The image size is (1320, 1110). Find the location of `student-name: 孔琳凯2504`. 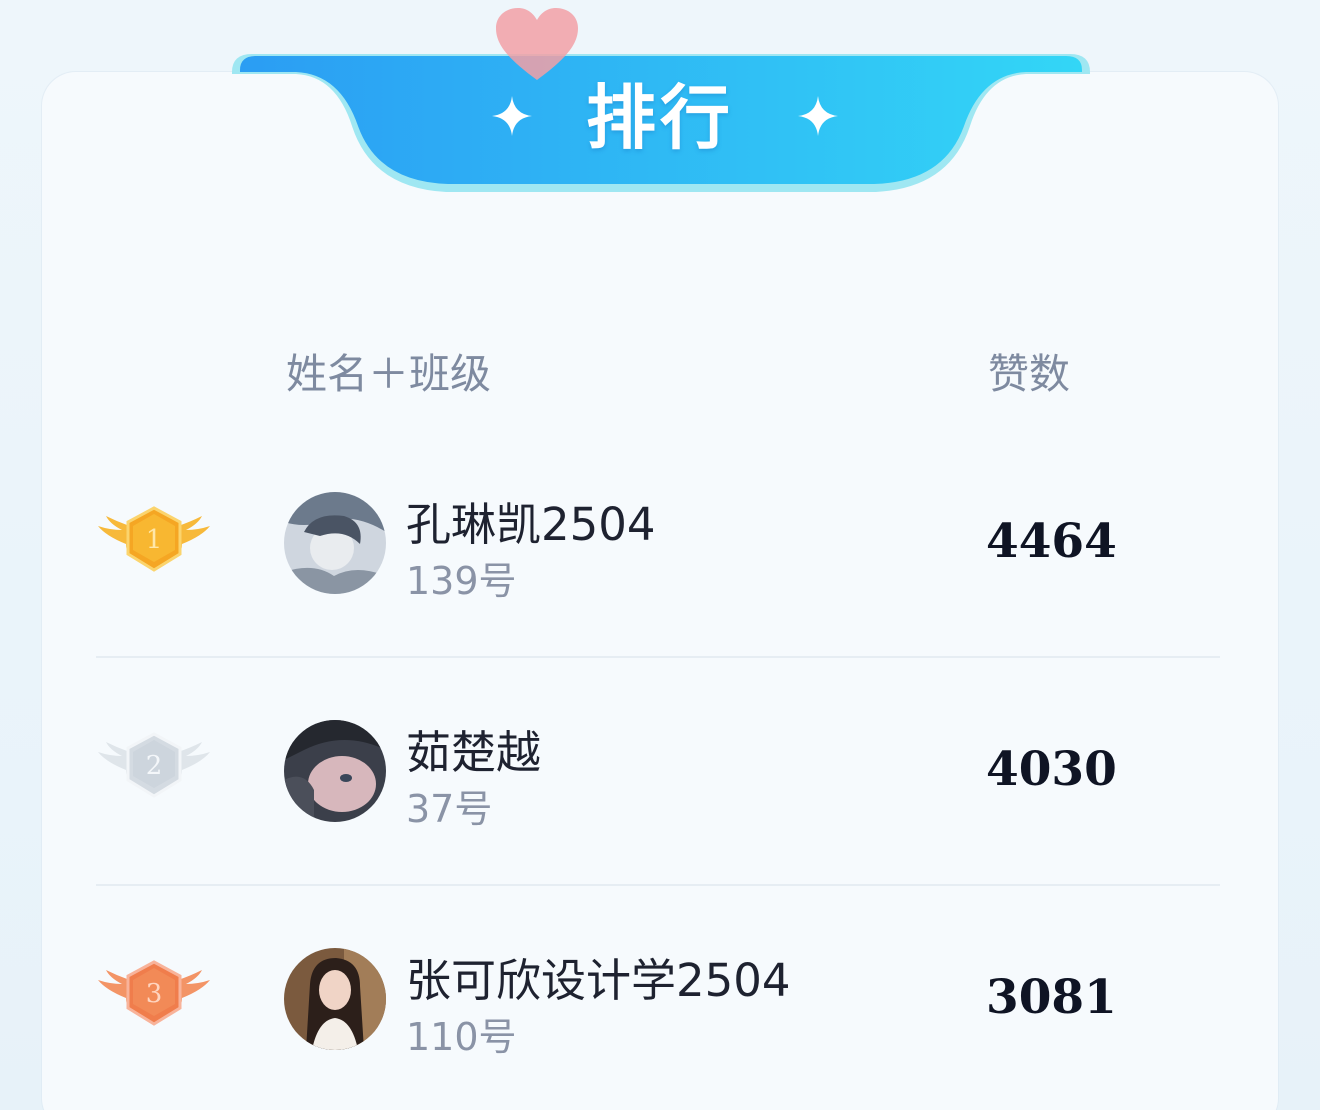

student-name: 孔琳凯2504 is located at coordinates (531, 524).